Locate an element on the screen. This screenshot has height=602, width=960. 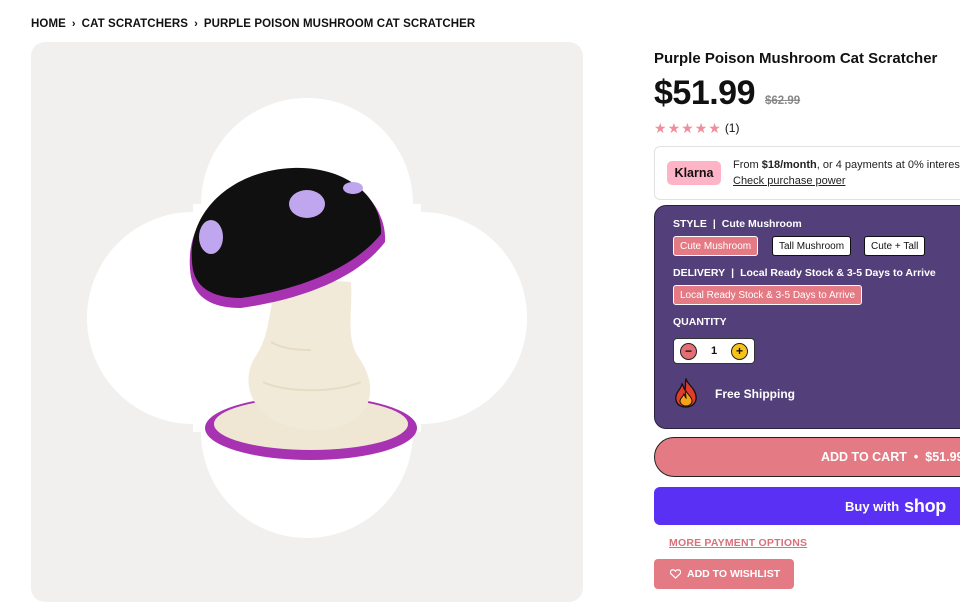
add-to-wishlist-button: ADD TO WISHLIST is located at coordinates (724, 574).